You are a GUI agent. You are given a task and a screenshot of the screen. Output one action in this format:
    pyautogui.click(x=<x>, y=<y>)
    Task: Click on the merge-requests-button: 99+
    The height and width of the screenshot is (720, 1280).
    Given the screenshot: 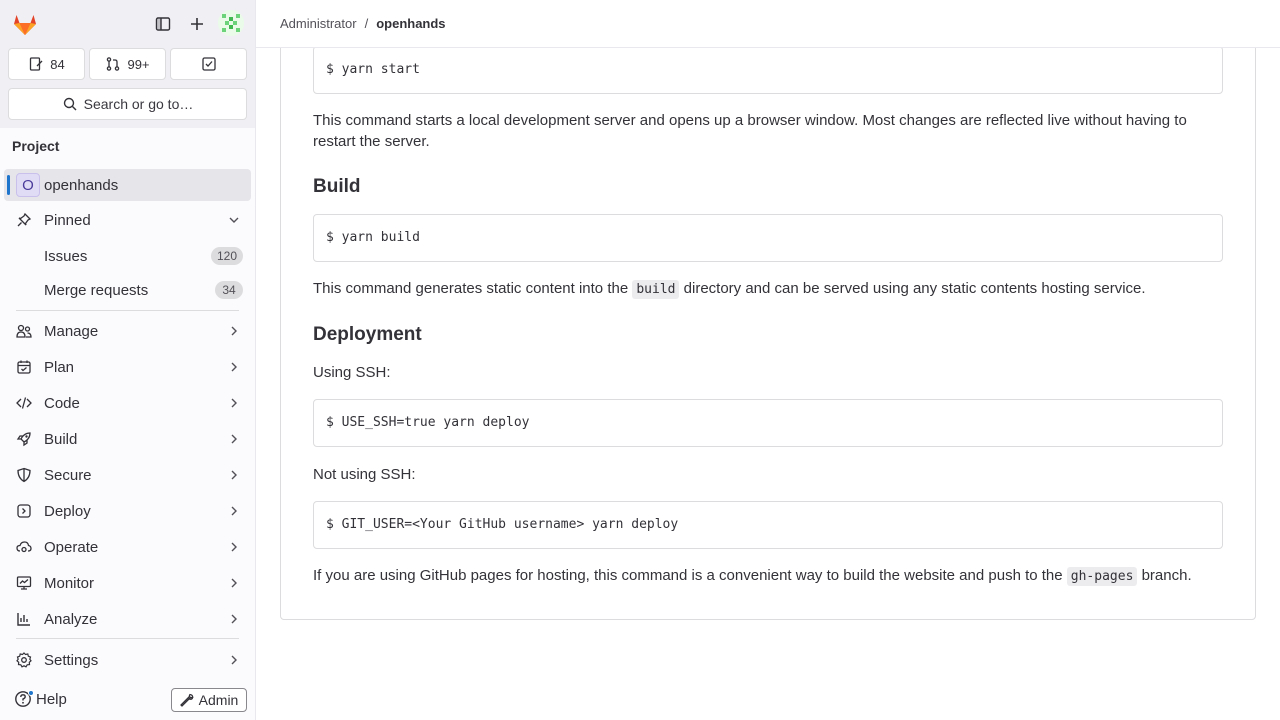 What is the action you would take?
    pyautogui.click(x=127, y=64)
    